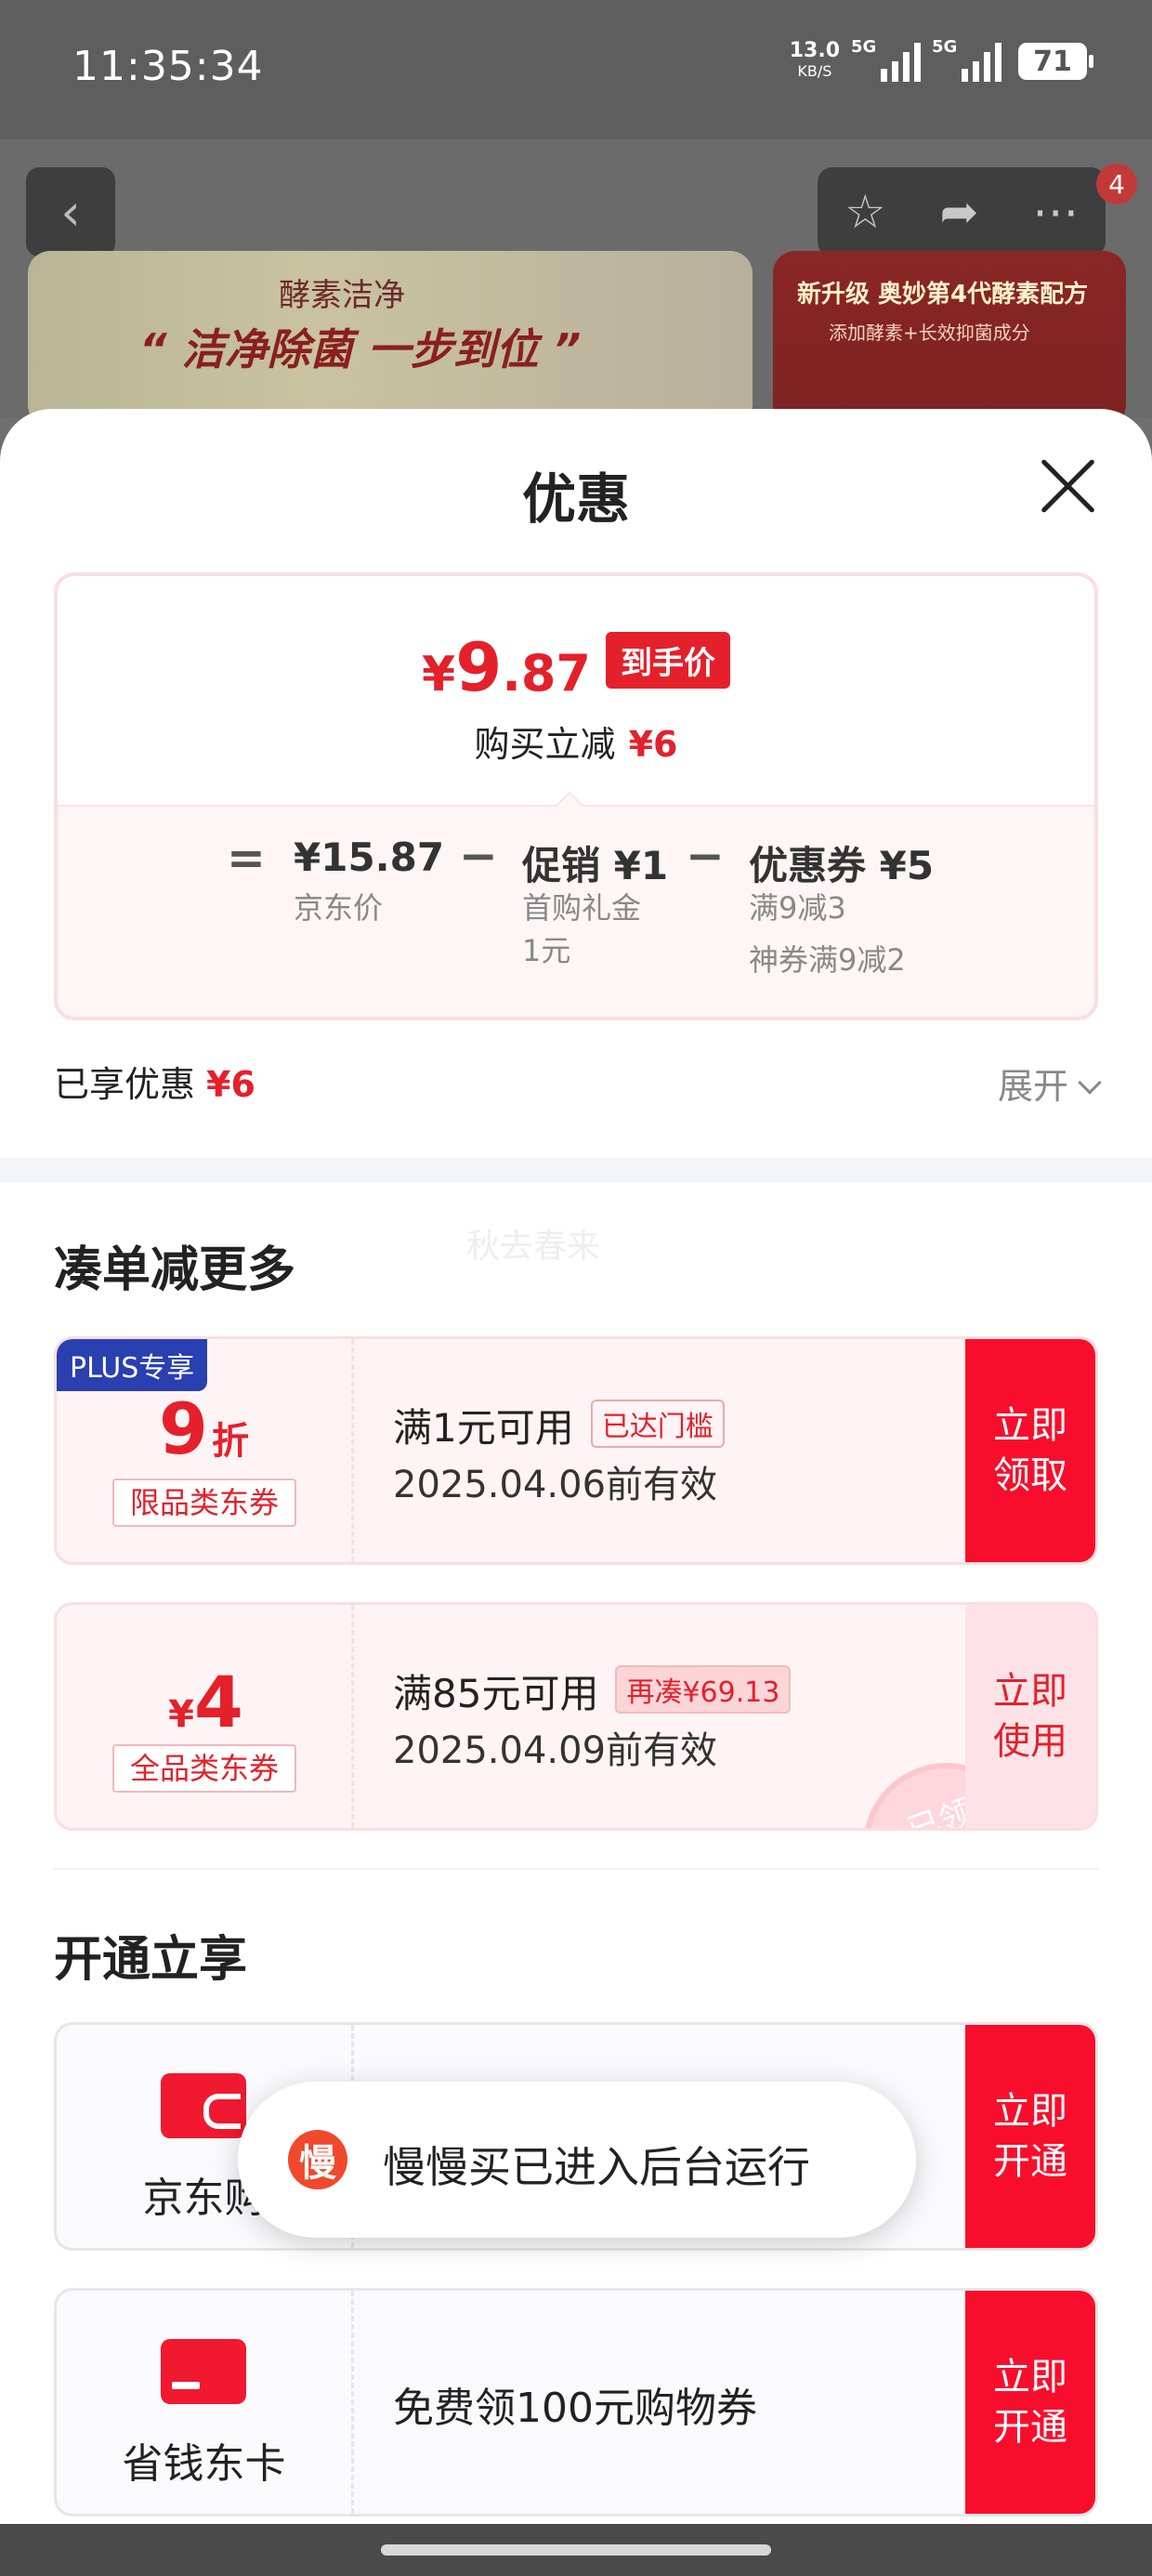  What do you see at coordinates (317, 2159) in the screenshot?
I see `app-icon: 慢` at bounding box center [317, 2159].